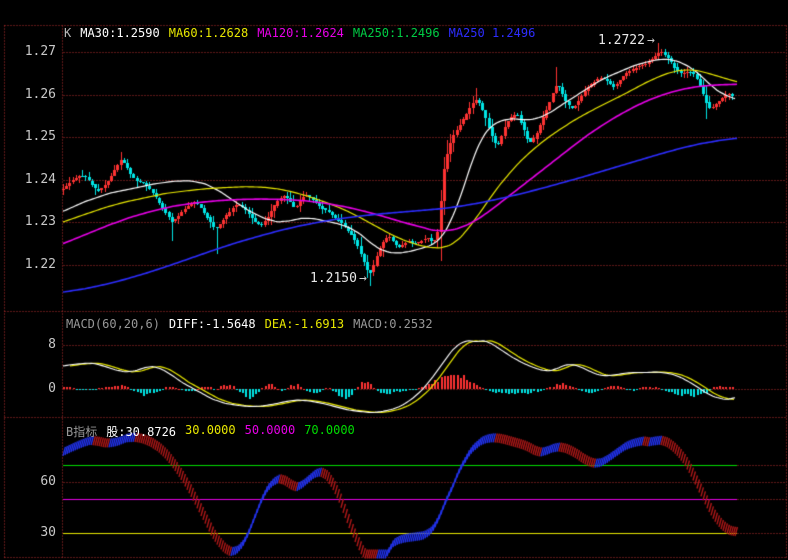 The image size is (788, 560). Describe the element at coordinates (212, 324) in the screenshot. I see `macd-legend-item-1: DIFF:-1.5648` at that location.